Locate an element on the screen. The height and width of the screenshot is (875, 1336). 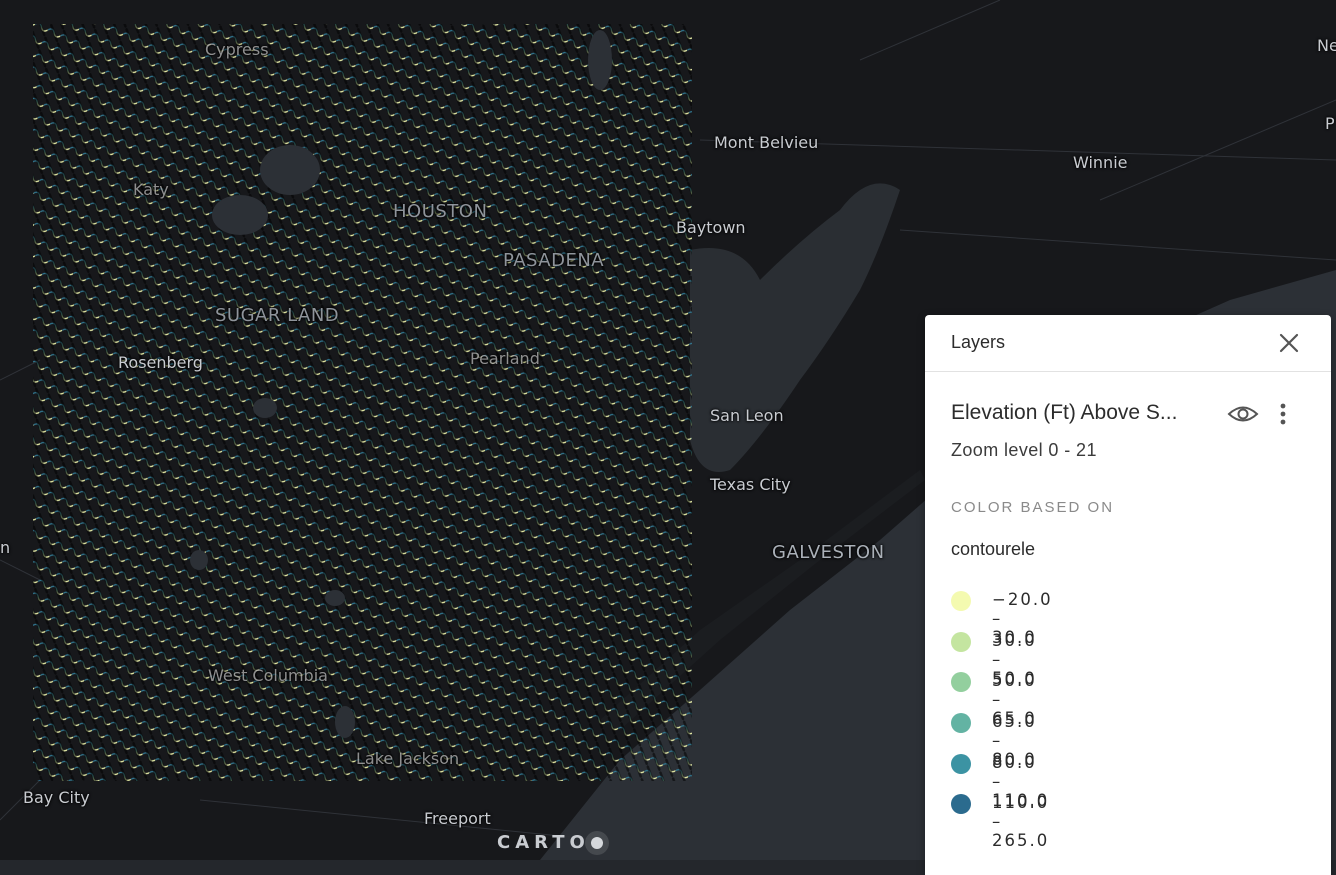
more-vertical-icon is located at coordinates (1283, 414).